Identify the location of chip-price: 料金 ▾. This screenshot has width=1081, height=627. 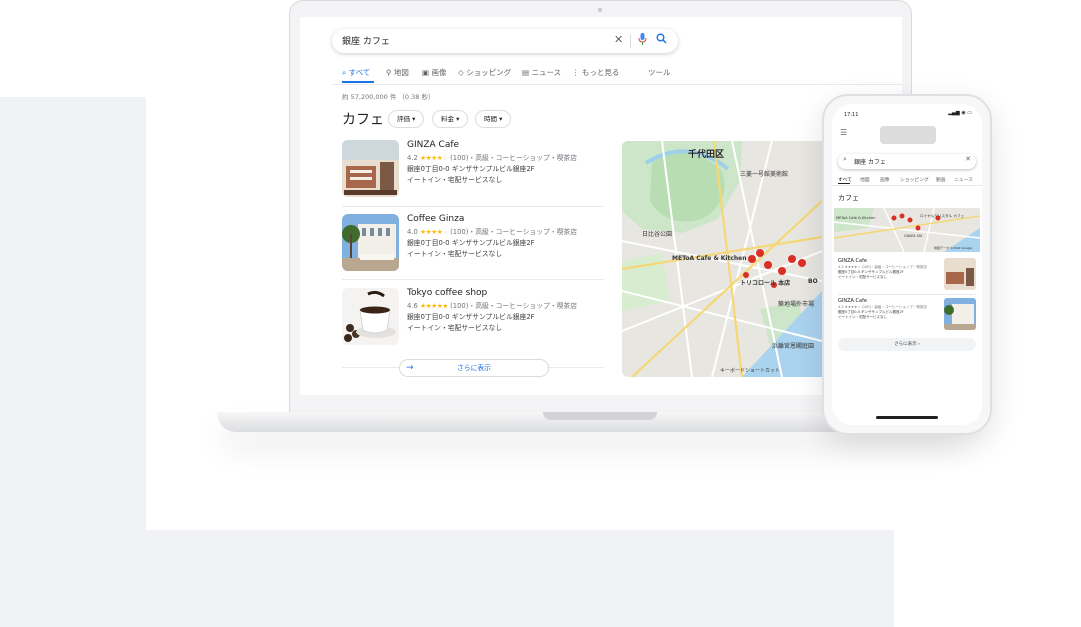
(450, 119).